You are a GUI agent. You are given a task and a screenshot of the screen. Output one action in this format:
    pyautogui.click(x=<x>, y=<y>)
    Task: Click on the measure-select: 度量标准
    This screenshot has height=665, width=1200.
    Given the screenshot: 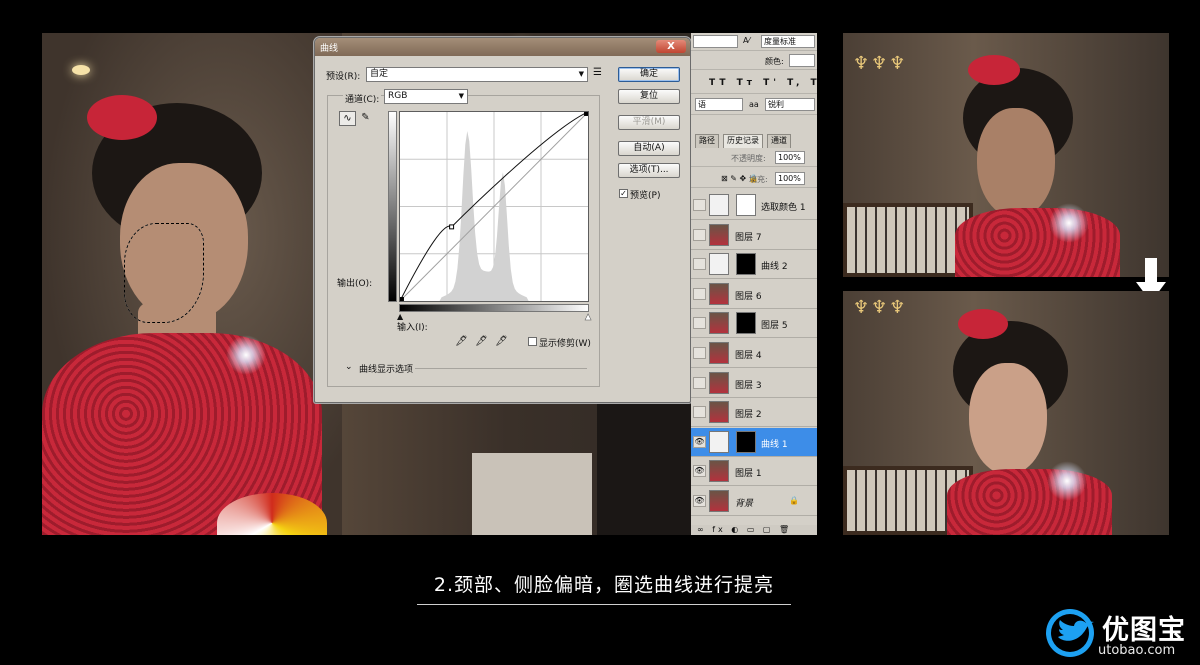 What is the action you would take?
    pyautogui.click(x=788, y=41)
    